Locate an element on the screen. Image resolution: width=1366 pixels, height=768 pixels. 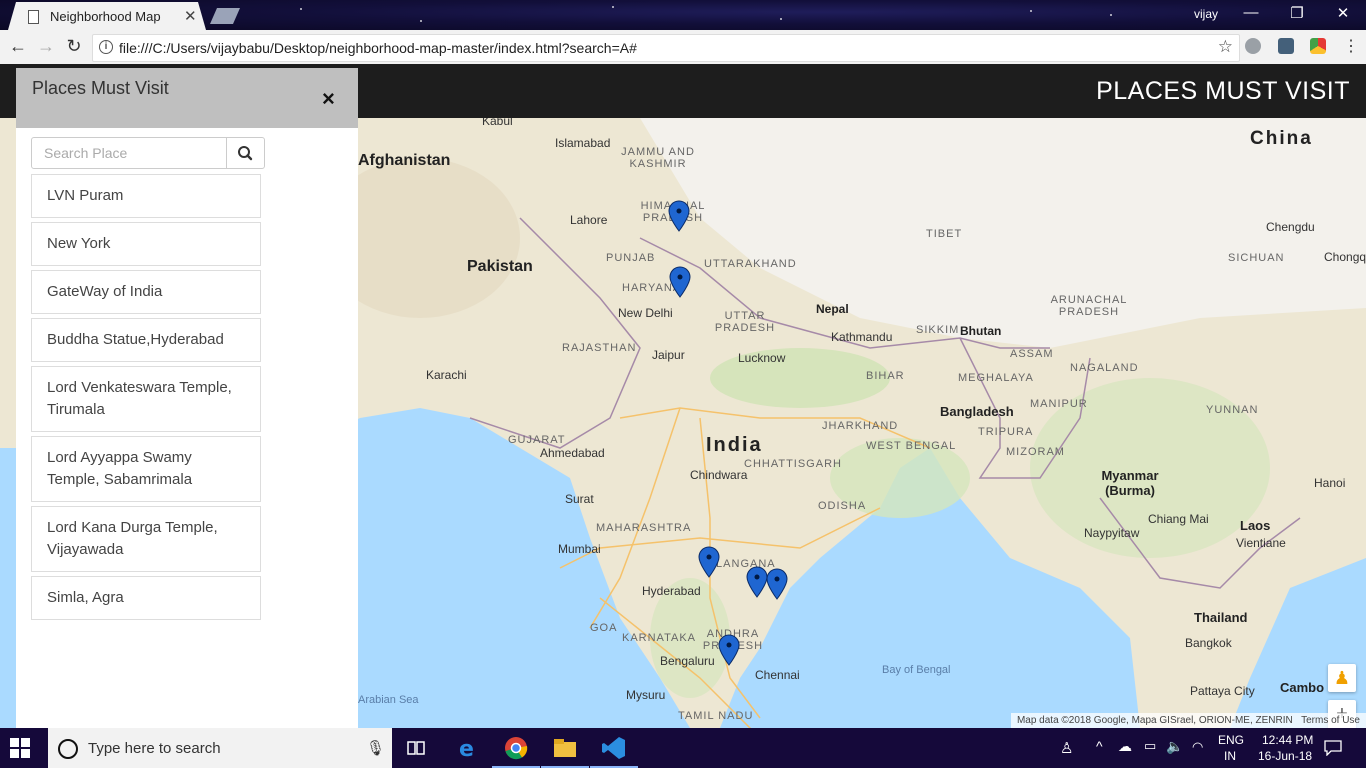
extension-u-icon is located at coordinates (1286, 46).